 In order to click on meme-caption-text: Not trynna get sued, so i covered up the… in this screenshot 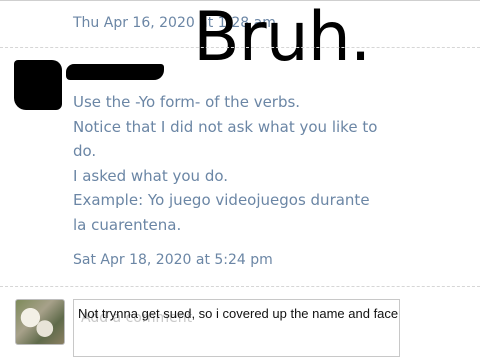, I will do `click(238, 313)`.